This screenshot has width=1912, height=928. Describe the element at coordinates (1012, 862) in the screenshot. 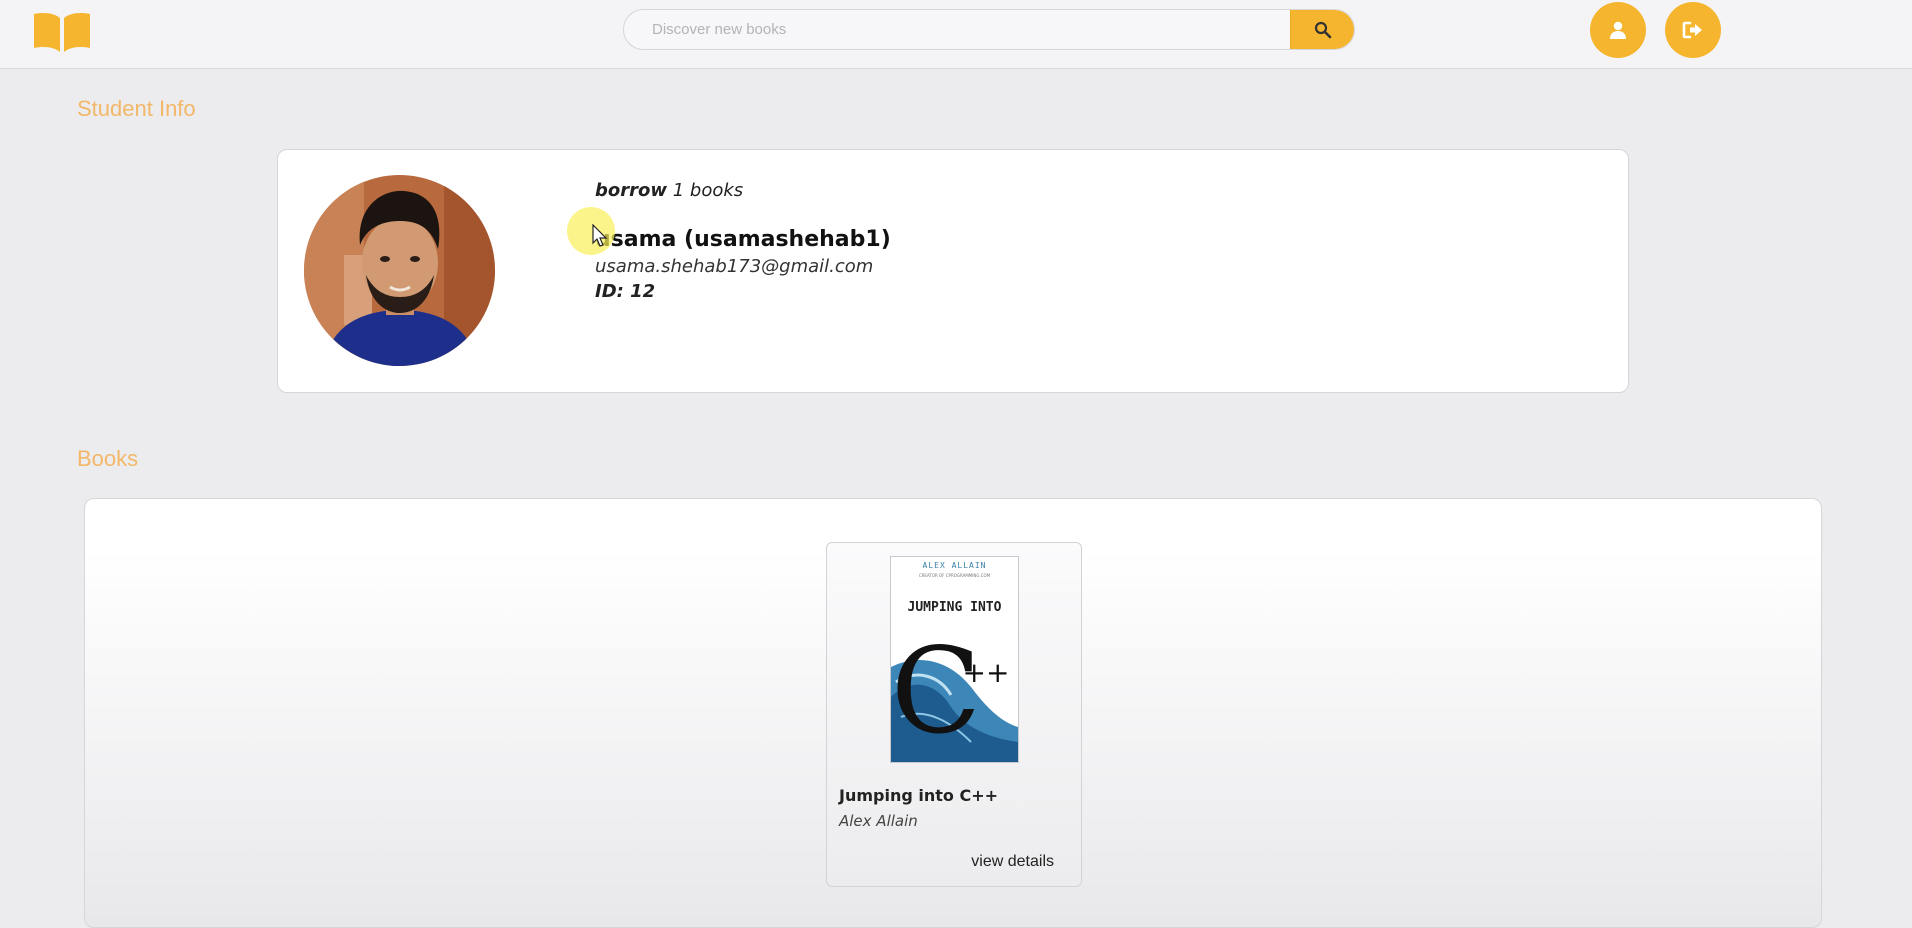

I see `view-details-link: view details` at that location.